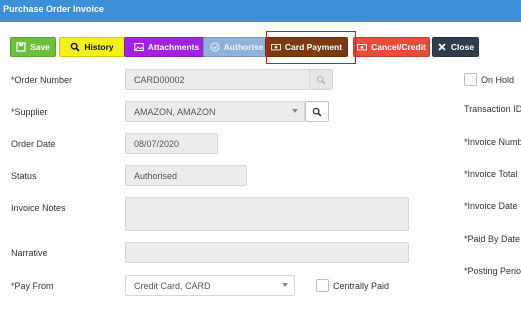 Image resolution: width=521 pixels, height=309 pixels. What do you see at coordinates (139, 47) in the screenshot?
I see `image-icon` at bounding box center [139, 47].